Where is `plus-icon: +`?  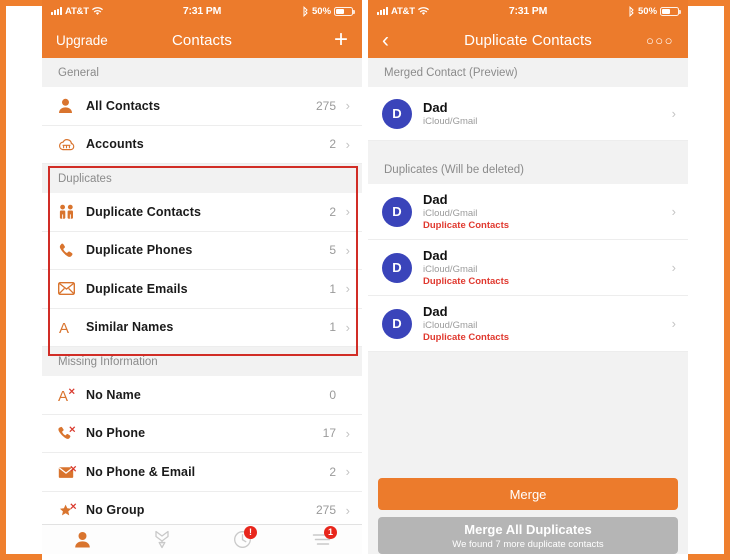 plus-icon: + is located at coordinates (341, 40).